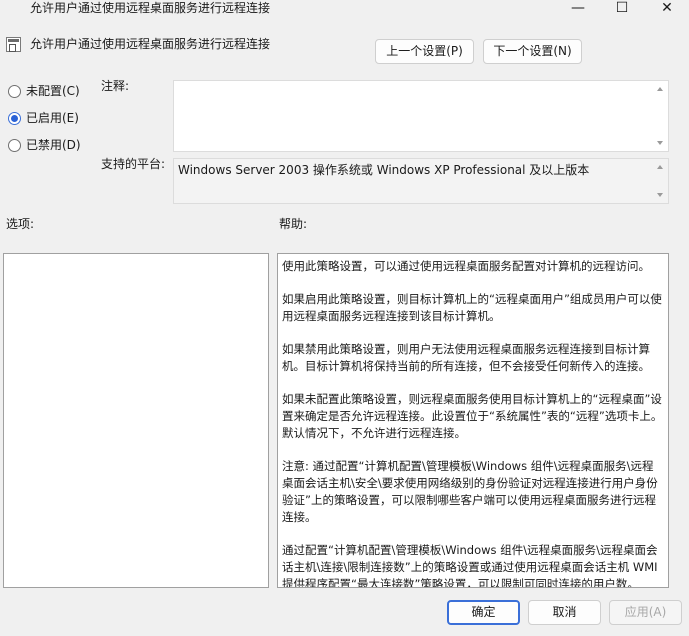 This screenshot has width=689, height=636. I want to click on minimize-icon: —, so click(578, 10).